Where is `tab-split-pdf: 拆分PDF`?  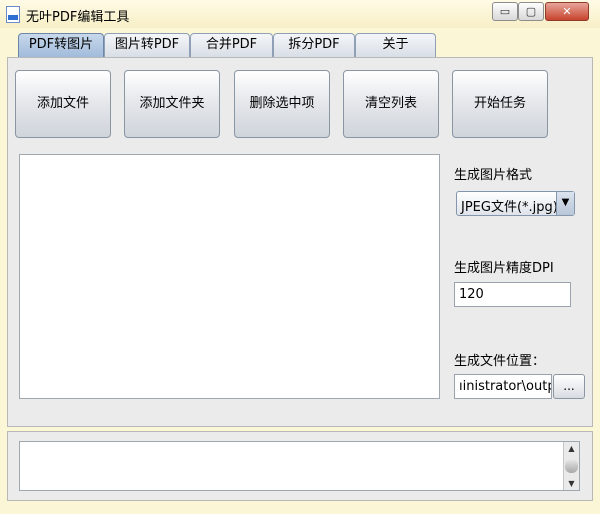 tab-split-pdf: 拆分PDF is located at coordinates (314, 45).